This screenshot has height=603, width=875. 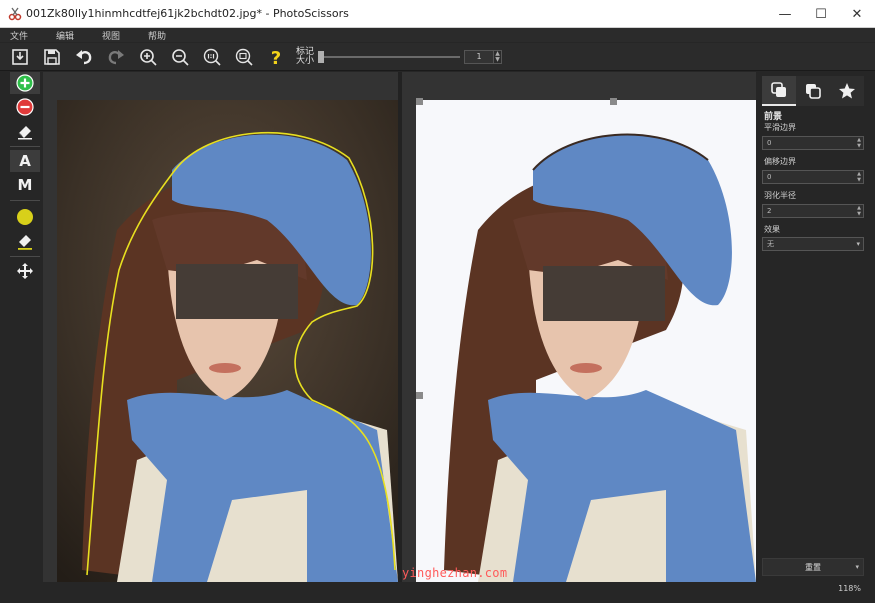 What do you see at coordinates (24, 327) in the screenshot?
I see `toolbox: A M` at bounding box center [24, 327].